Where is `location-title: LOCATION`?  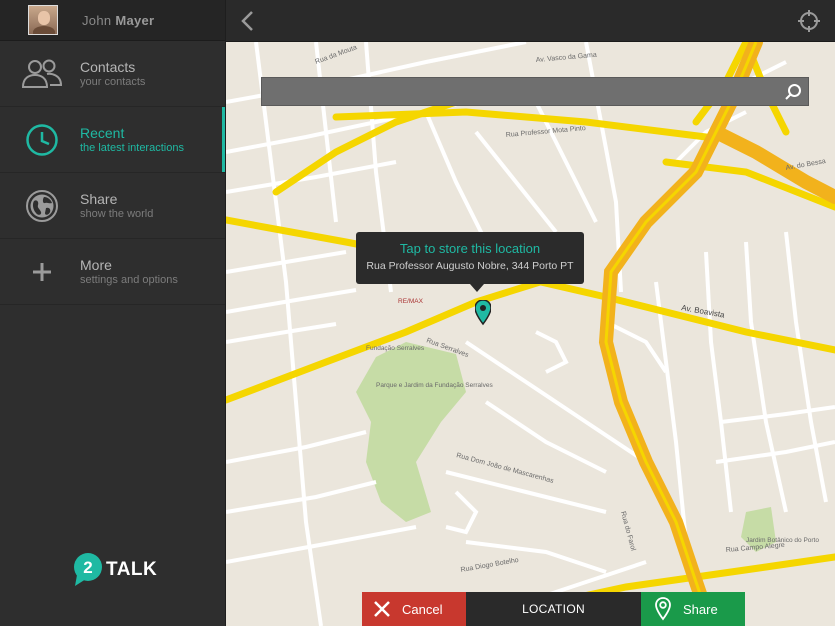
location-title: LOCATION is located at coordinates (553, 609).